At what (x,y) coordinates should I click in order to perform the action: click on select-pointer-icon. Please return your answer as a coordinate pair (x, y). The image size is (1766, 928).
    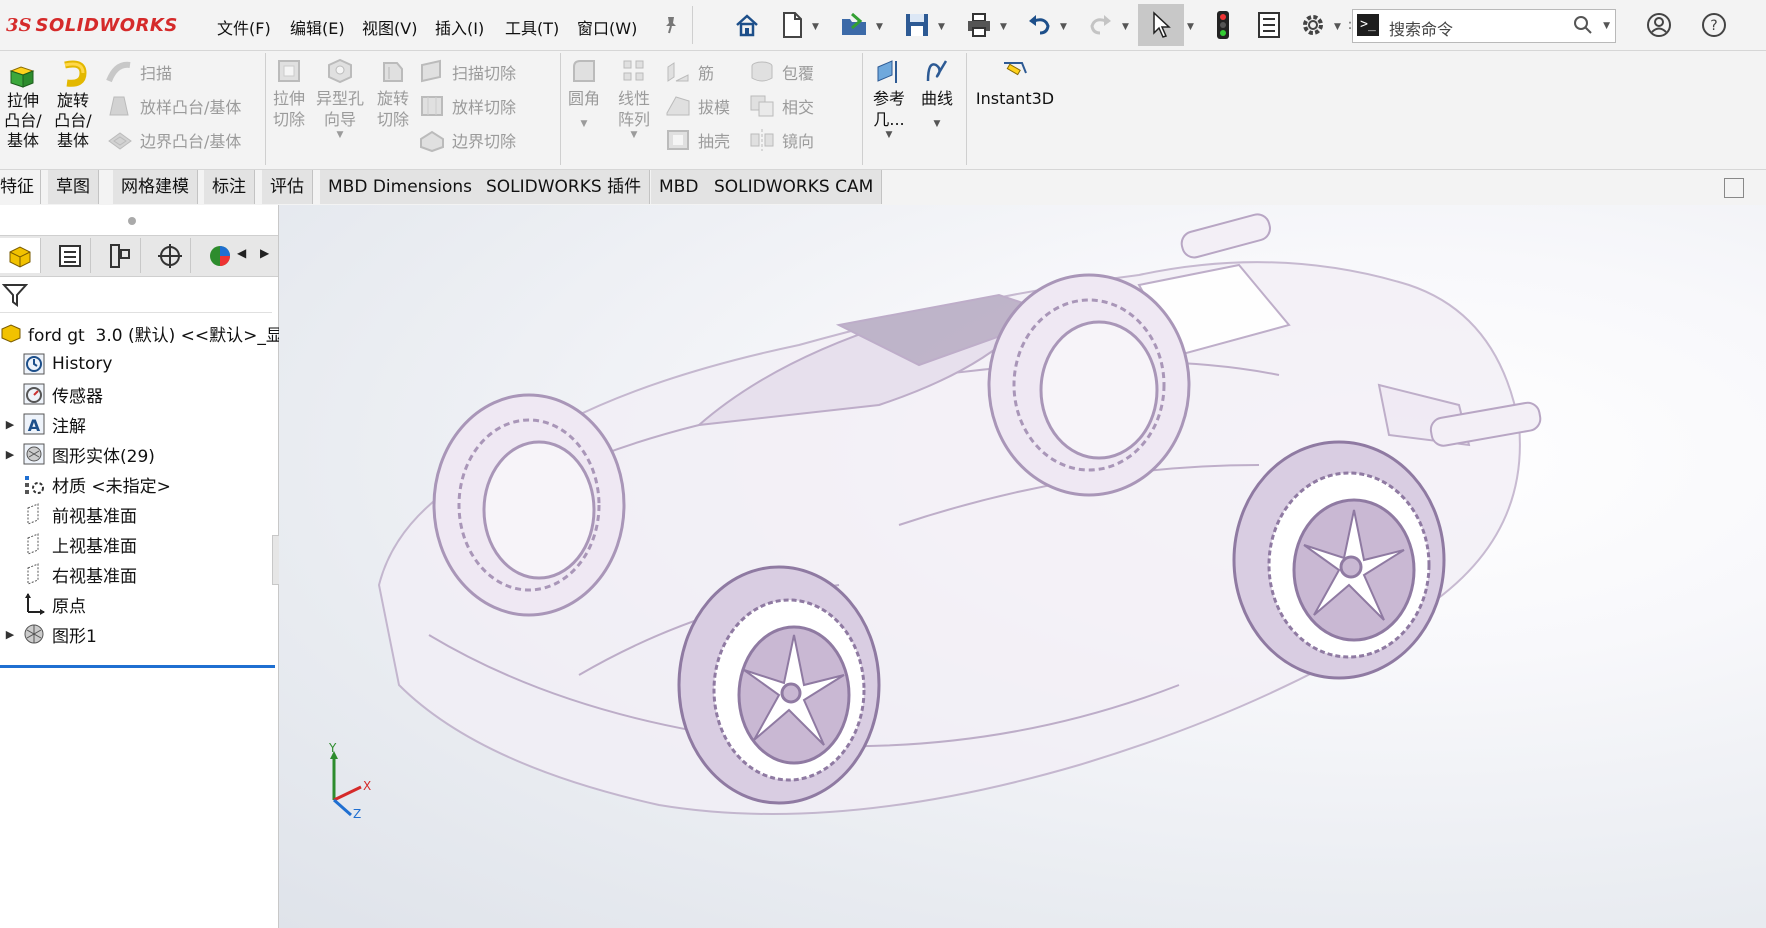
    Looking at the image, I should click on (1161, 25).